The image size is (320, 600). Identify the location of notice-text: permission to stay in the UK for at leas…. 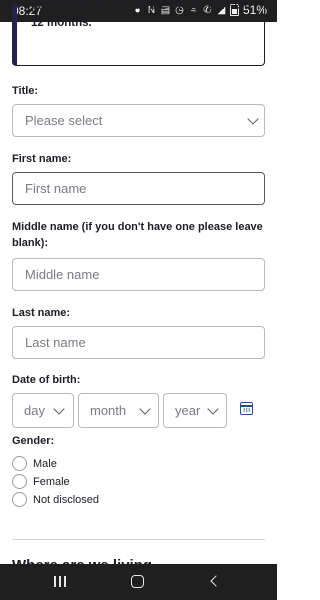
(139, 14).